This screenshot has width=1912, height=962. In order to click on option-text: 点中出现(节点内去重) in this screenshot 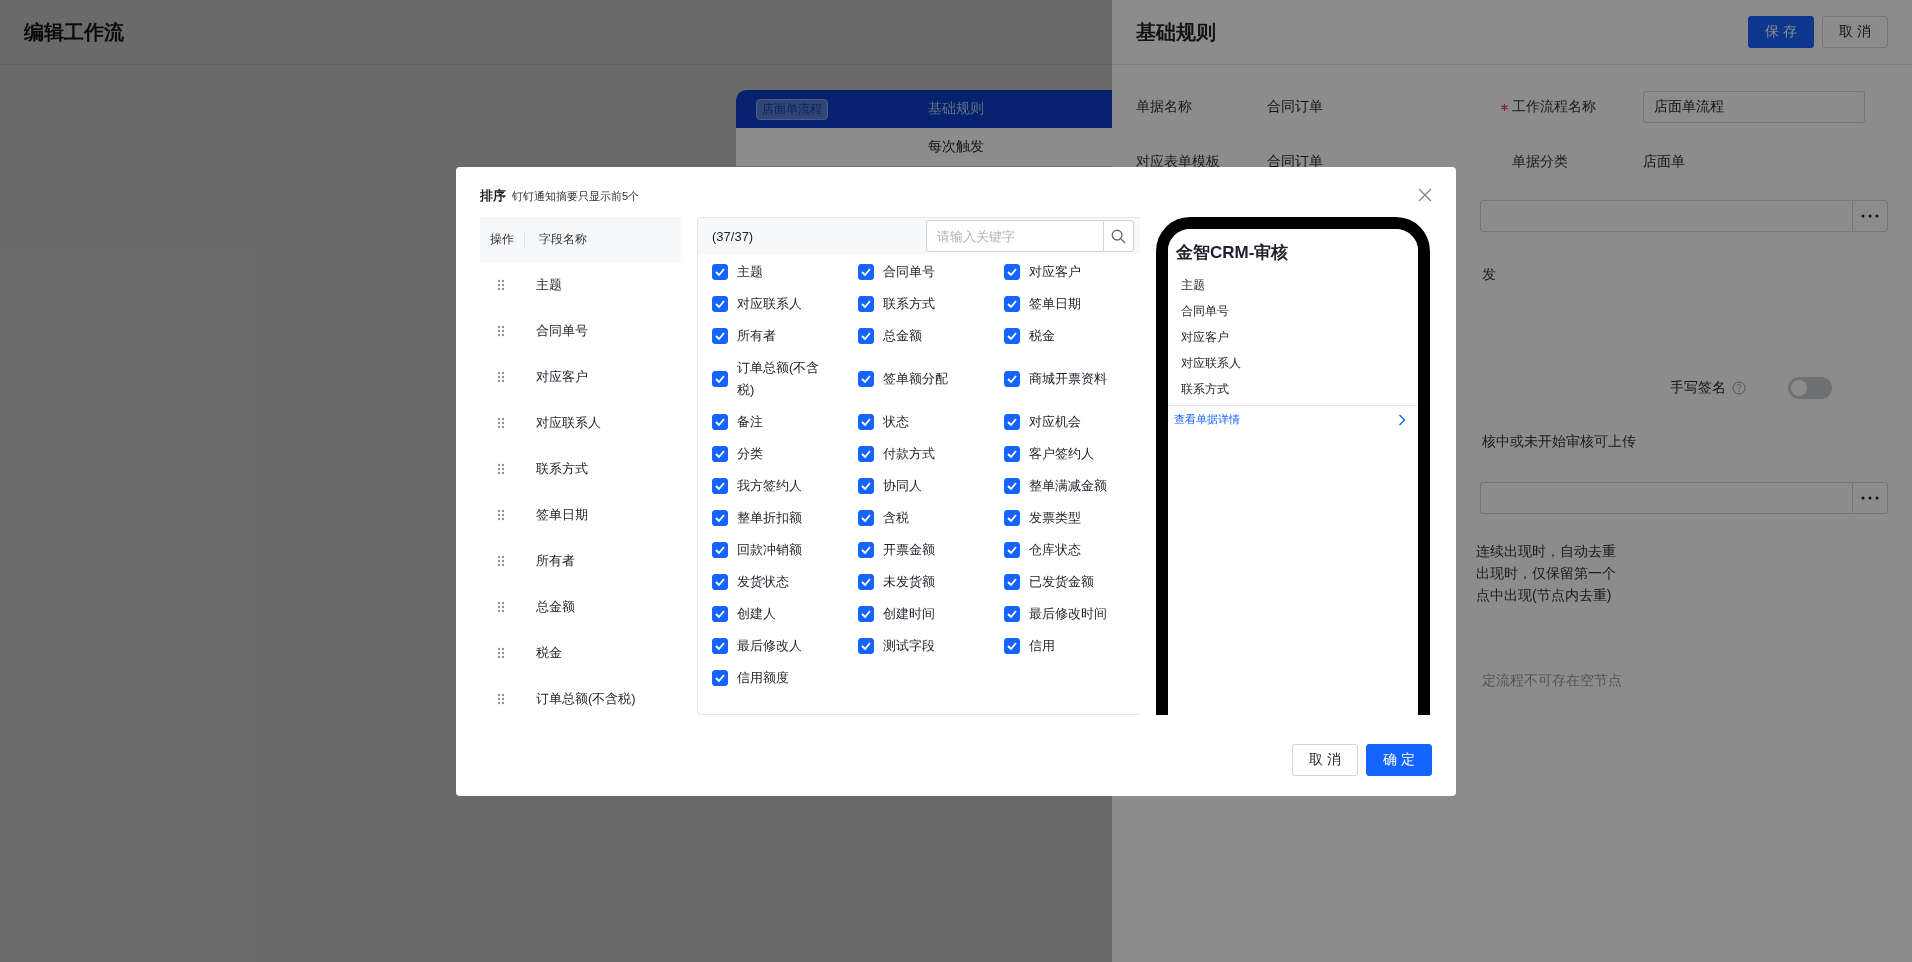, I will do `click(1544, 595)`.